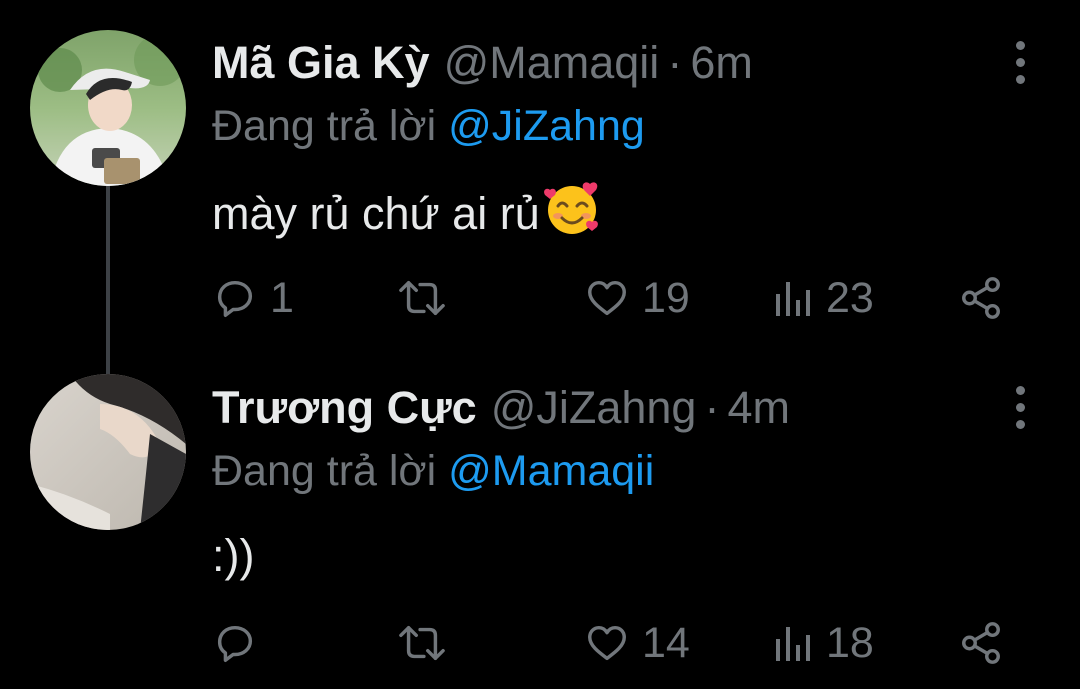  I want to click on tweet-text: :)), so click(233, 556).